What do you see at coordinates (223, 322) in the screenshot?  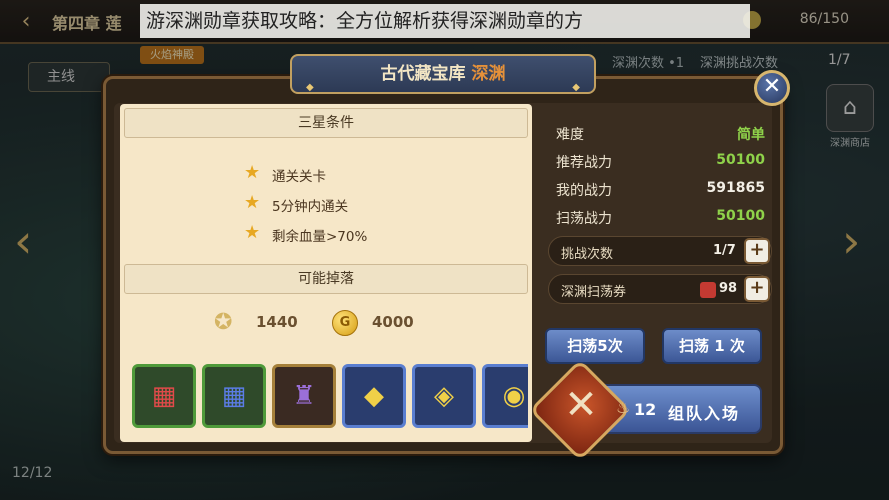 I see `exp-star-icon: ✪` at bounding box center [223, 322].